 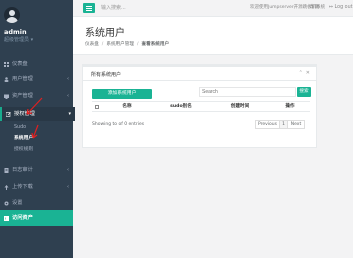 I want to click on table-info: Showing to of 0 entries, so click(x=118, y=124).